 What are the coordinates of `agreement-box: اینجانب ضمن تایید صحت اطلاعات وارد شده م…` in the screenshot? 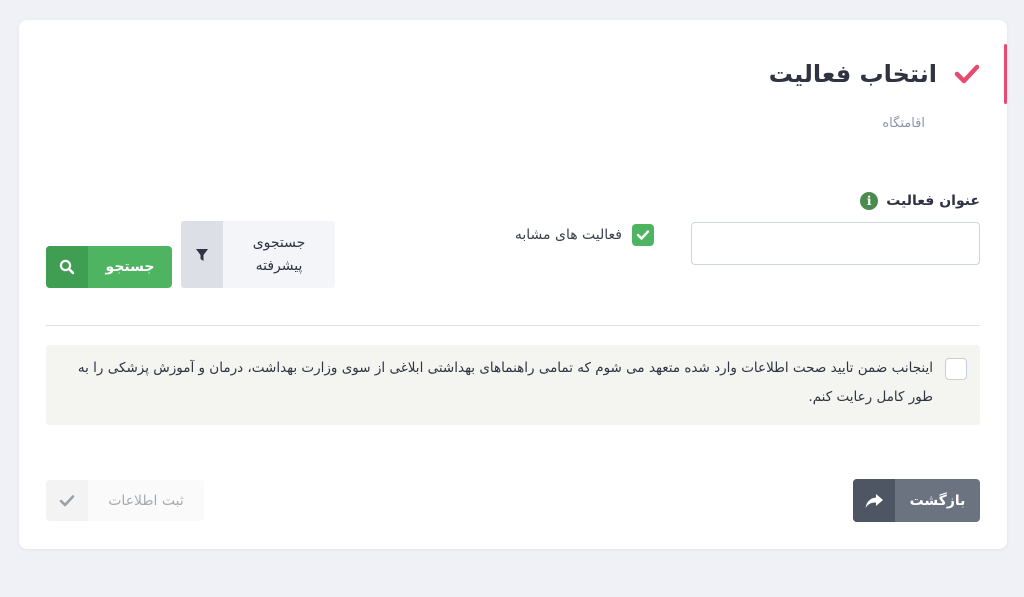 It's located at (513, 385).